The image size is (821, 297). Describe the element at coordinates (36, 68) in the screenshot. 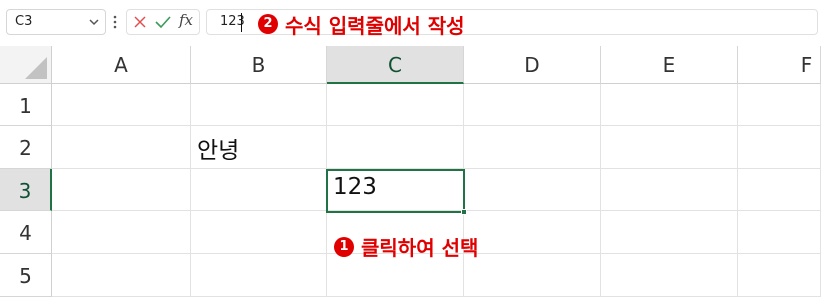

I see `select-all-triangle-icon` at that location.